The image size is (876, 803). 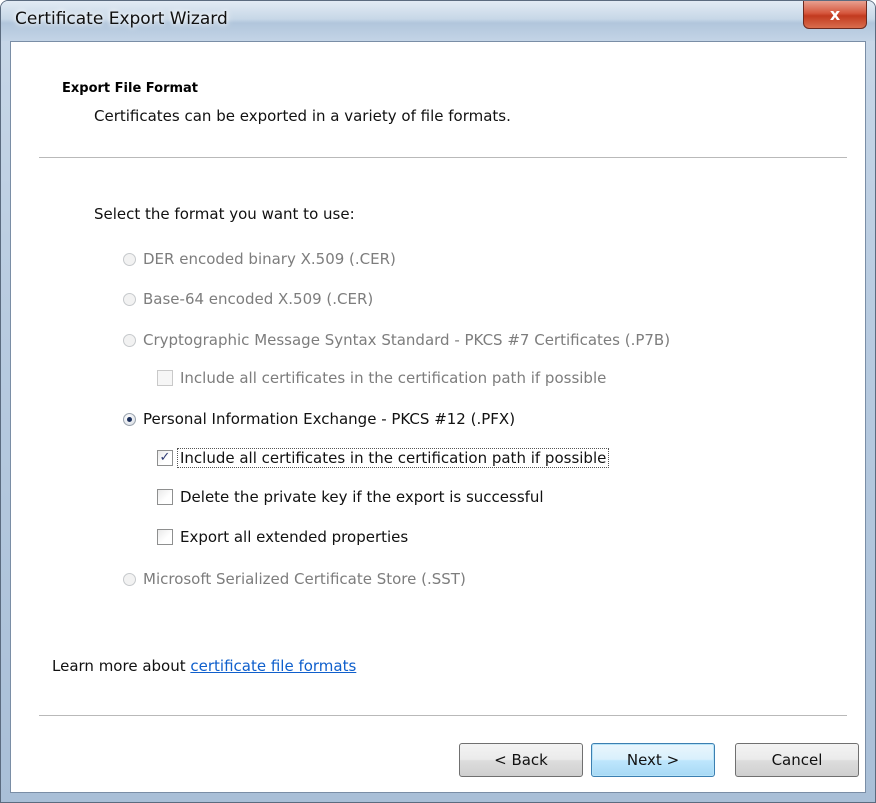 I want to click on header-divider, so click(x=443, y=158).